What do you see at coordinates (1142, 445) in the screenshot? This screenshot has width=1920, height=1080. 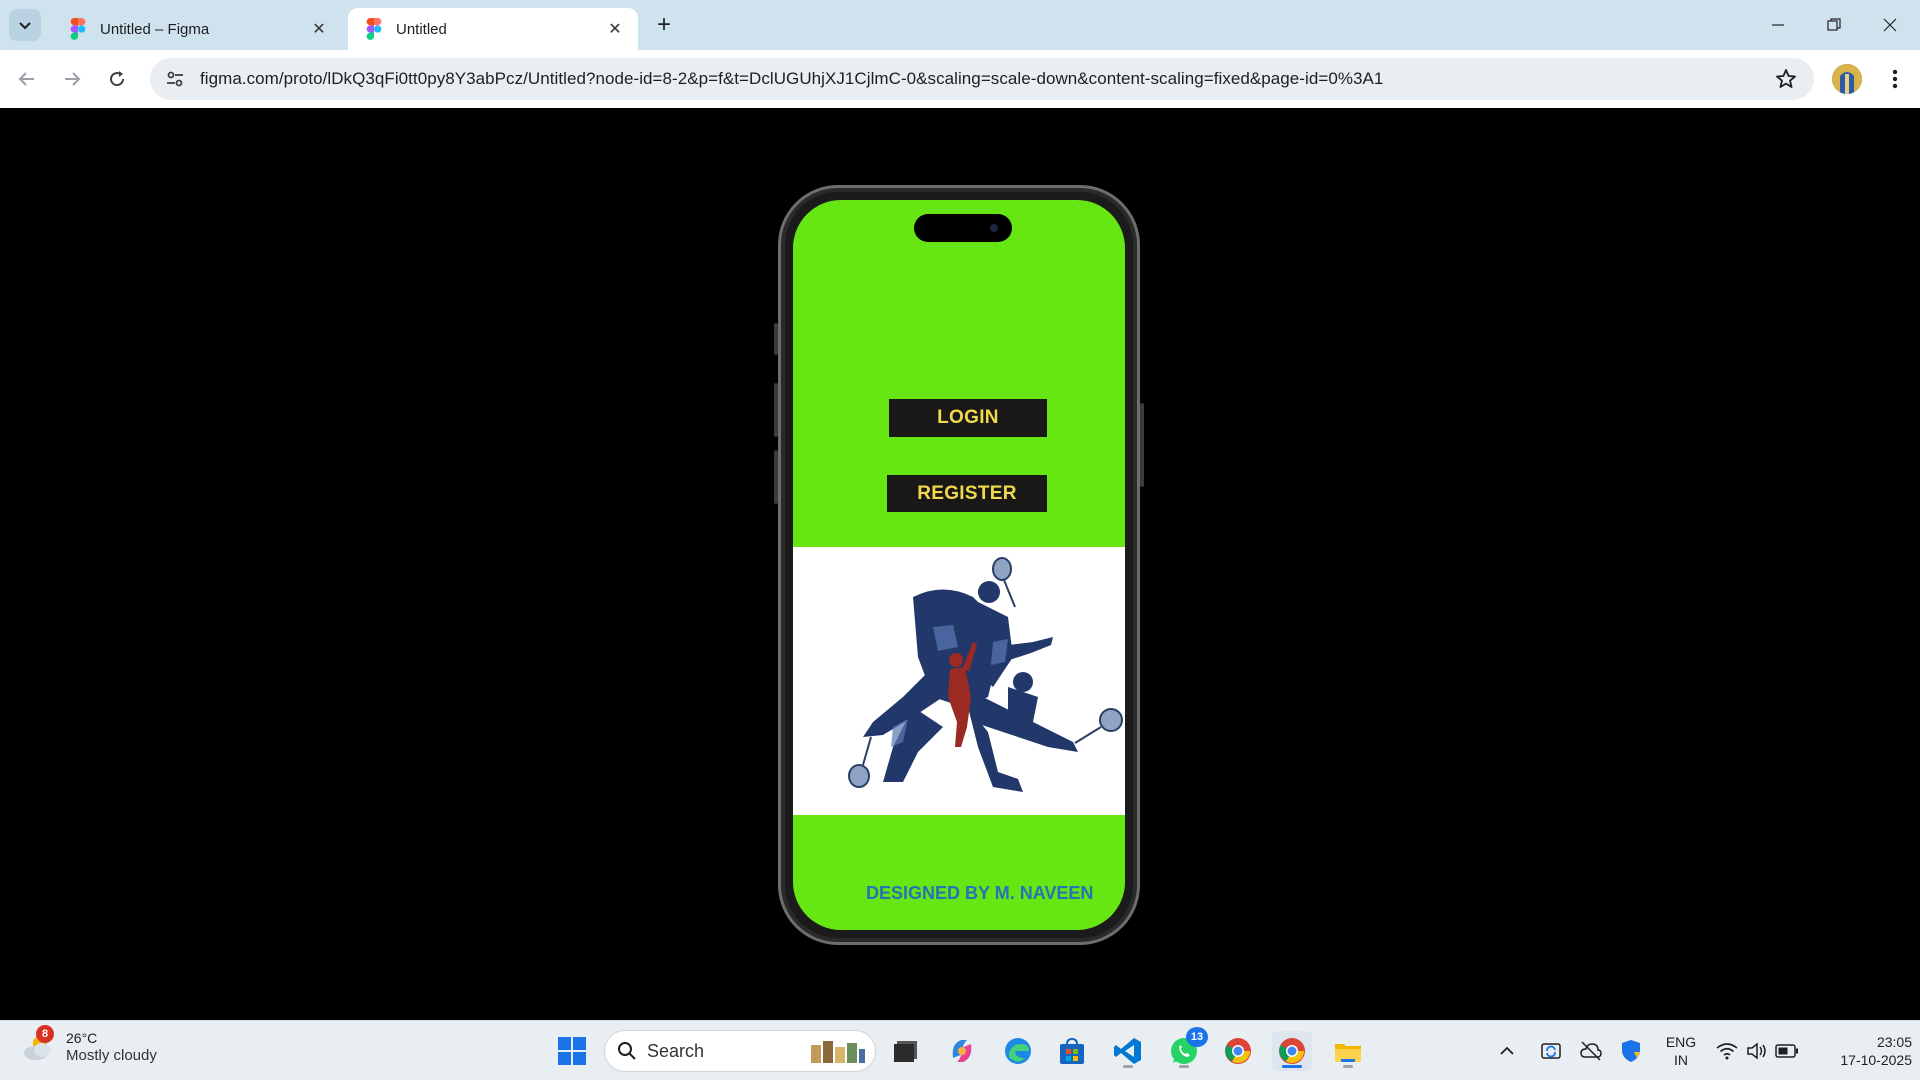 I see `phone-power-button` at bounding box center [1142, 445].